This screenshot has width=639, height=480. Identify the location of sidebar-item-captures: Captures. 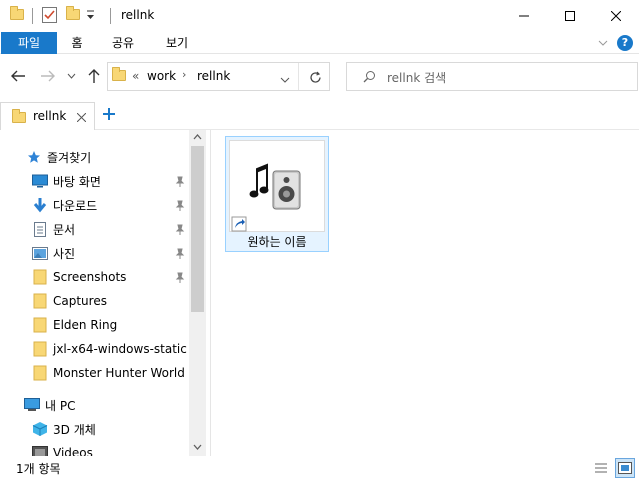
(69, 301).